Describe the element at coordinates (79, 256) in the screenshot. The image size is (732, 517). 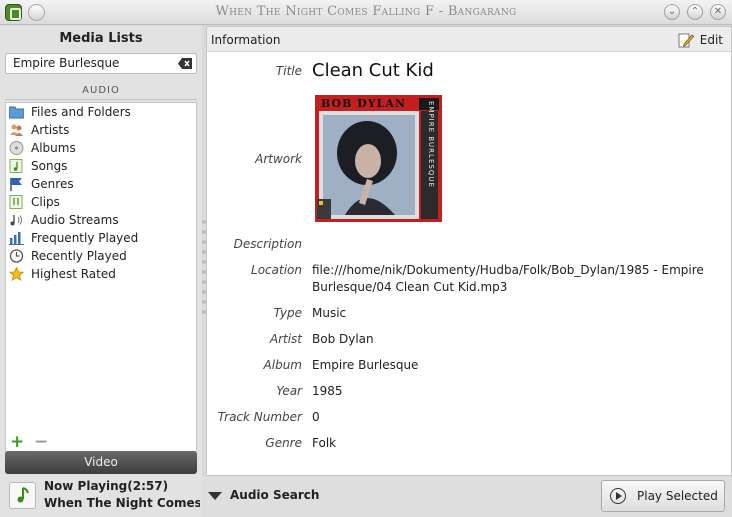
I see `sidebar-item-label: Recently Played` at that location.